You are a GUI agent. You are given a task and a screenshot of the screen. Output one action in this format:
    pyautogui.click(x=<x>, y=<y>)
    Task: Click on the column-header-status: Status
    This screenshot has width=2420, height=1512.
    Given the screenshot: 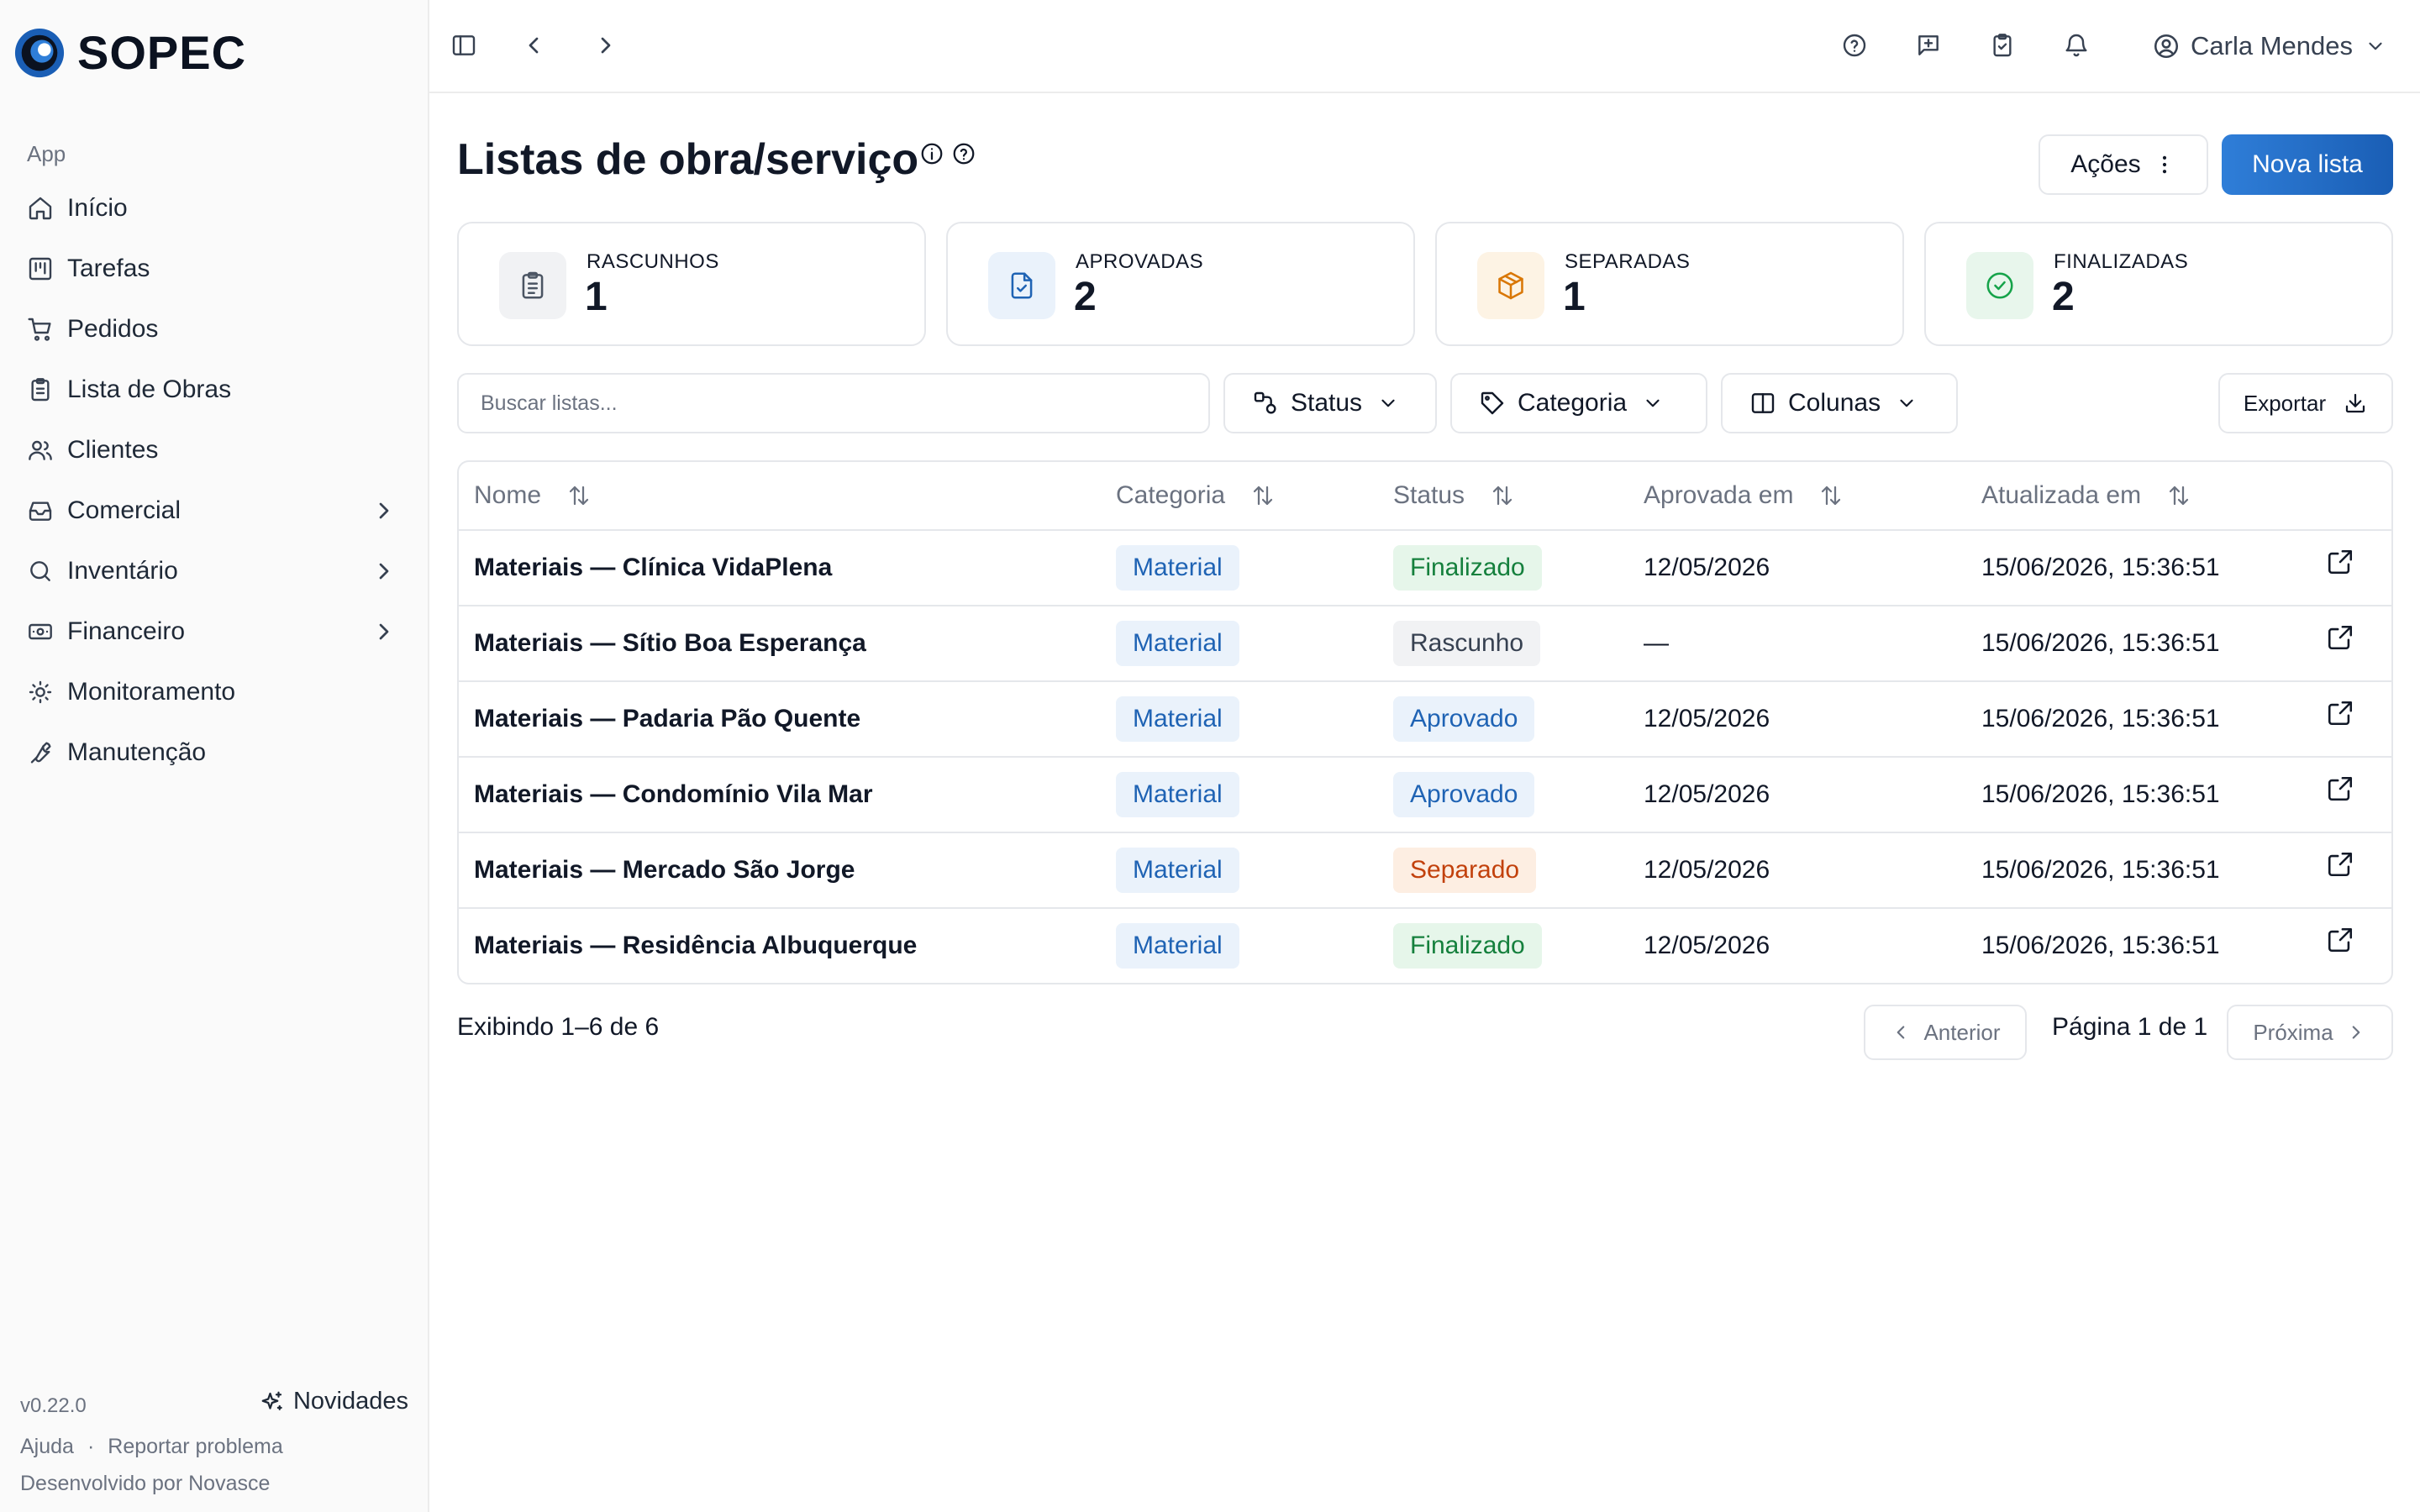 What is the action you would take?
    pyautogui.click(x=1454, y=495)
    